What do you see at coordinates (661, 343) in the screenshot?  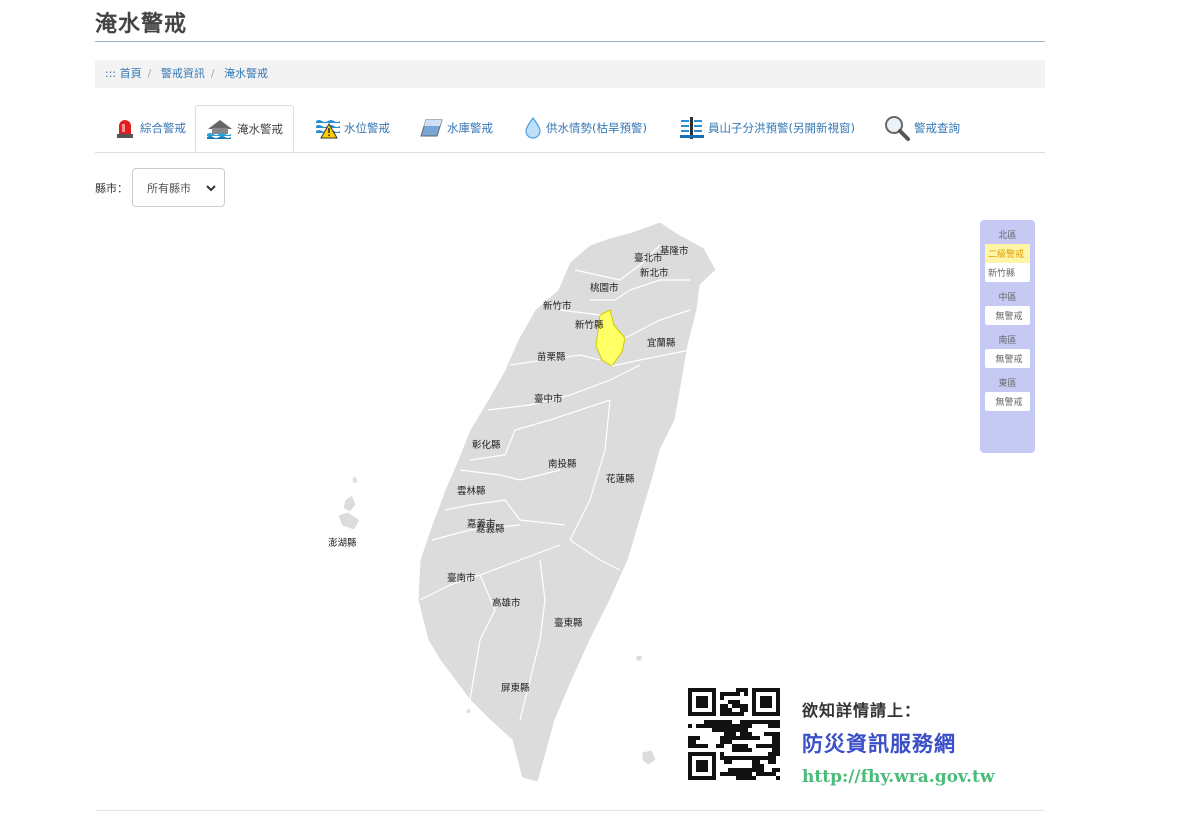 I see `map-label-yilan: 宜蘭縣` at bounding box center [661, 343].